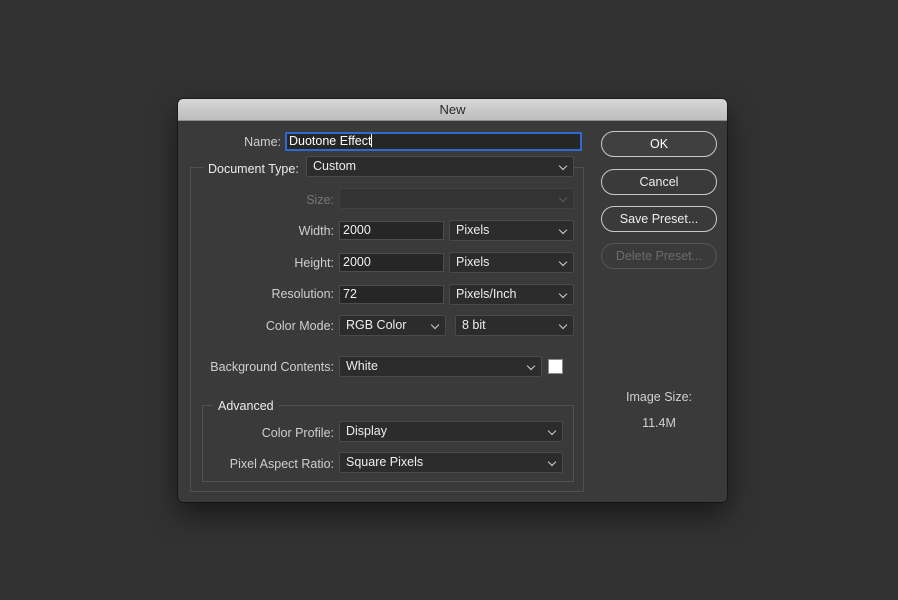 The height and width of the screenshot is (600, 898). I want to click on width-input: 2000, so click(391, 230).